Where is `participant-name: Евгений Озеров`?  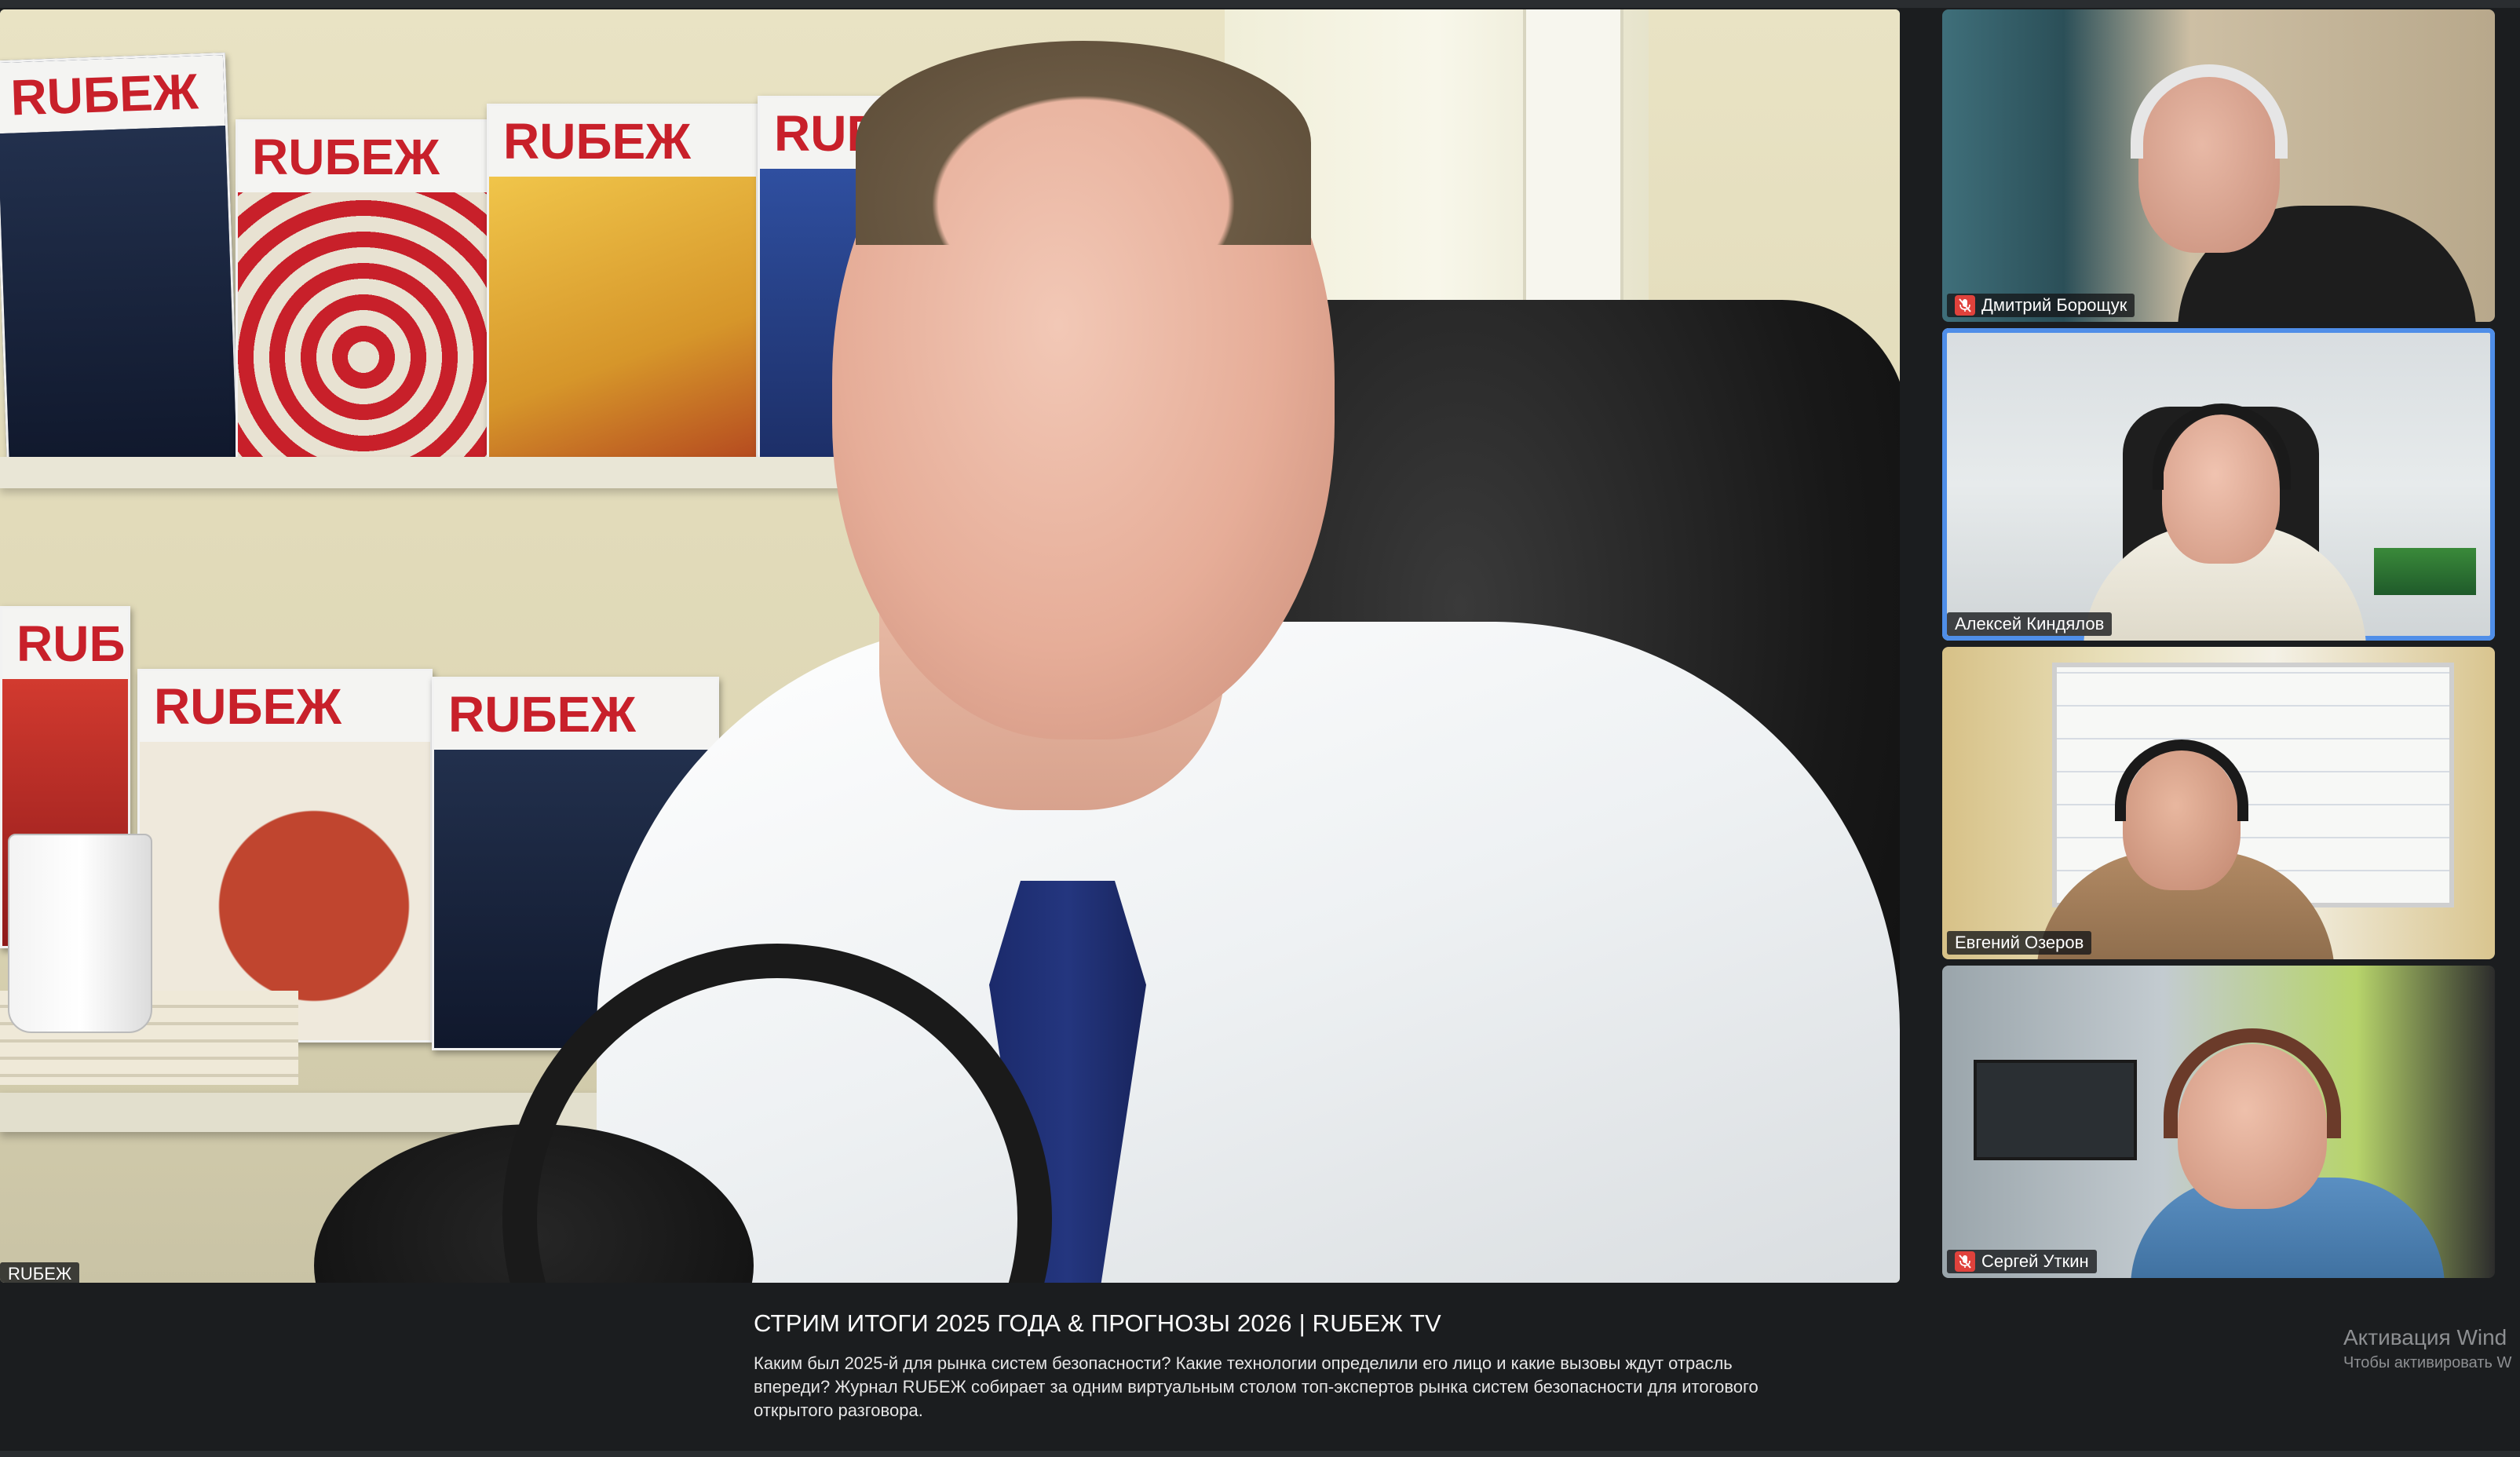
participant-name: Евгений Озеров is located at coordinates (2019, 942).